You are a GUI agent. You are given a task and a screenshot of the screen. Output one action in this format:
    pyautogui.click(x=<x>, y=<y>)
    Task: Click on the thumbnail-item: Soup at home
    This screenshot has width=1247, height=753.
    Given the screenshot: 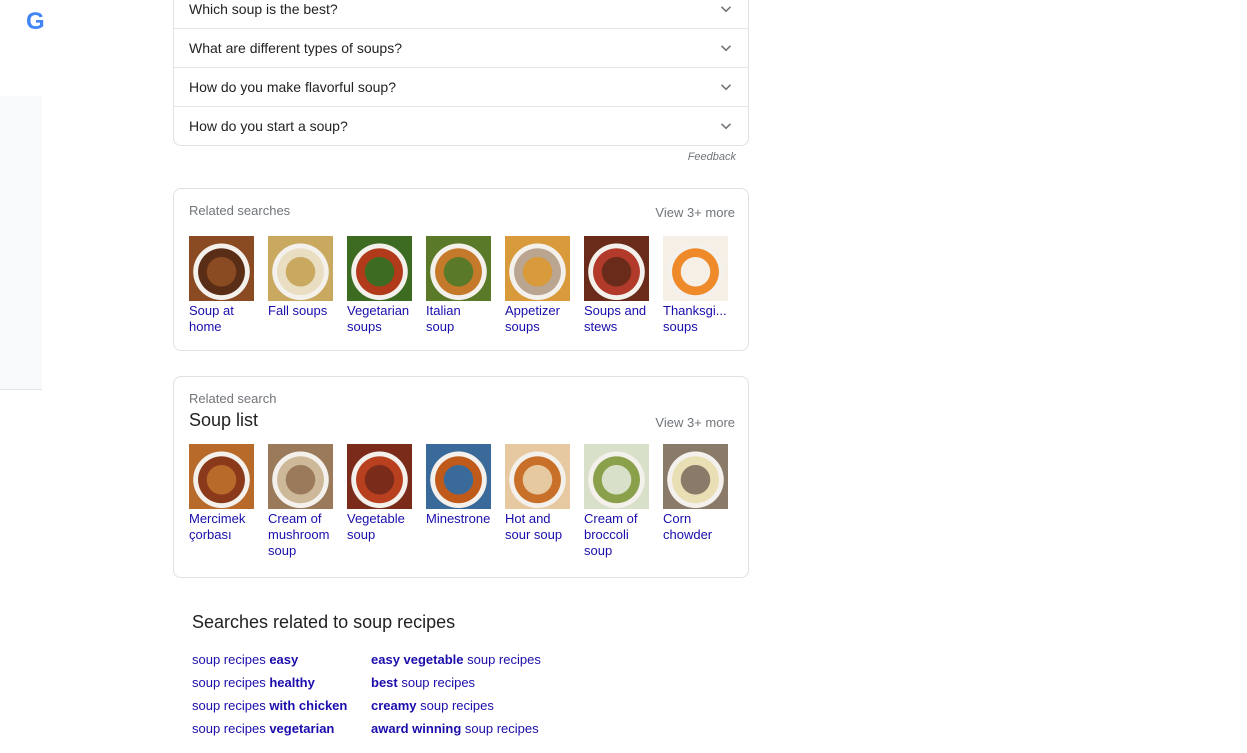 What is the action you would take?
    pyautogui.click(x=221, y=285)
    